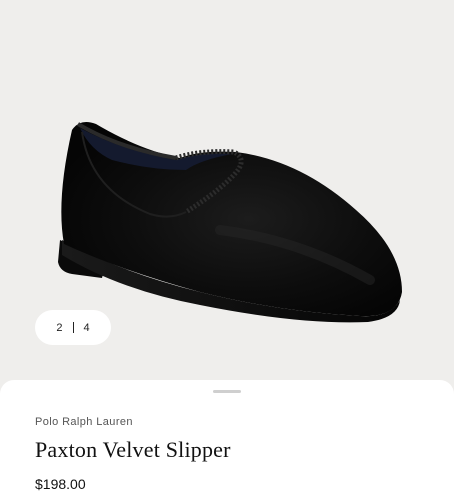 This screenshot has height=500, width=454. Describe the element at coordinates (227, 391) in the screenshot. I see `sheet-drag-handle` at that location.